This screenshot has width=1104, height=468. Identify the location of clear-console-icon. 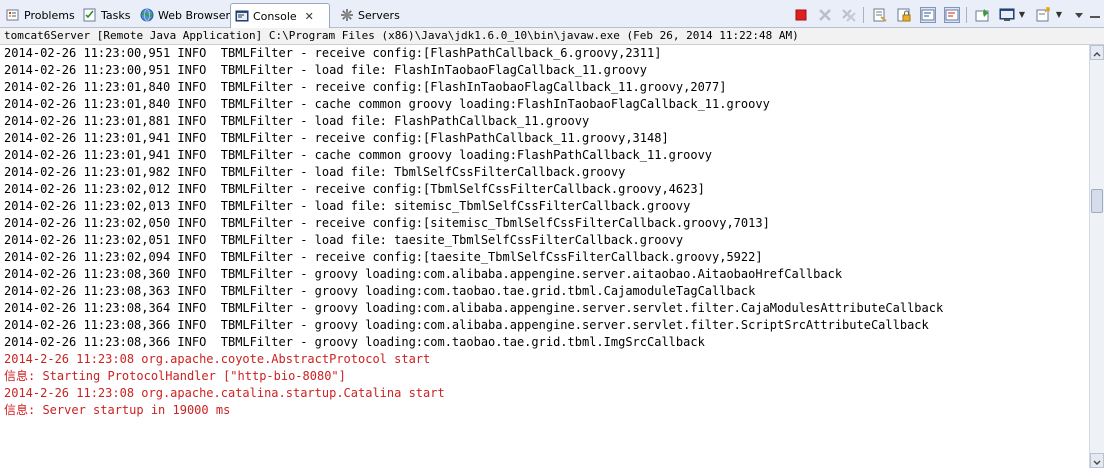
(880, 15).